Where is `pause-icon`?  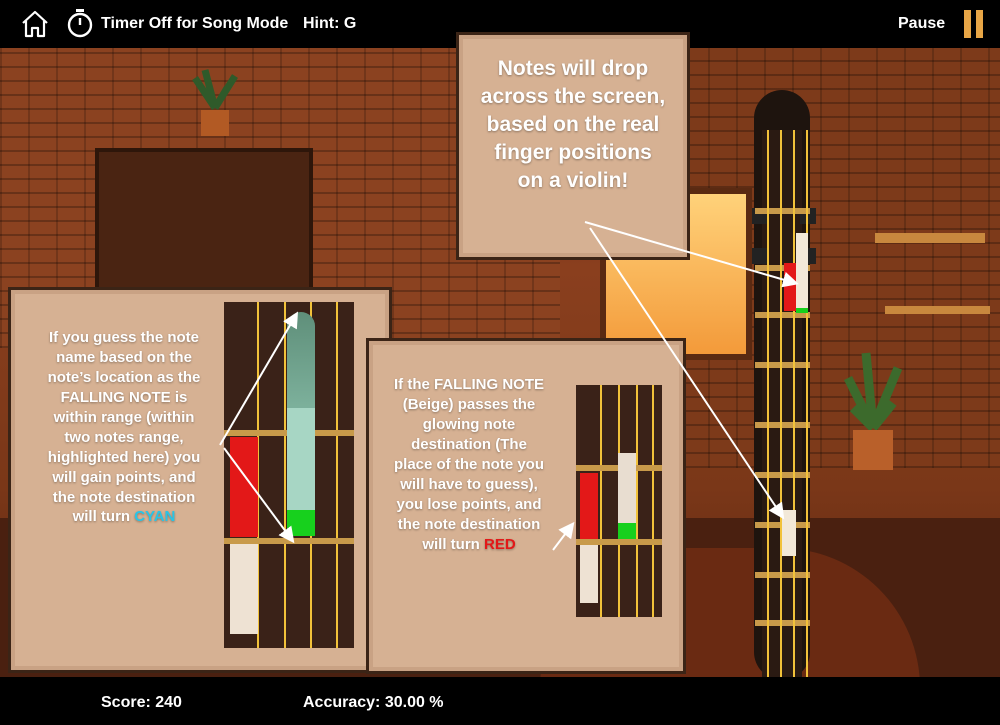 pause-icon is located at coordinates (974, 24).